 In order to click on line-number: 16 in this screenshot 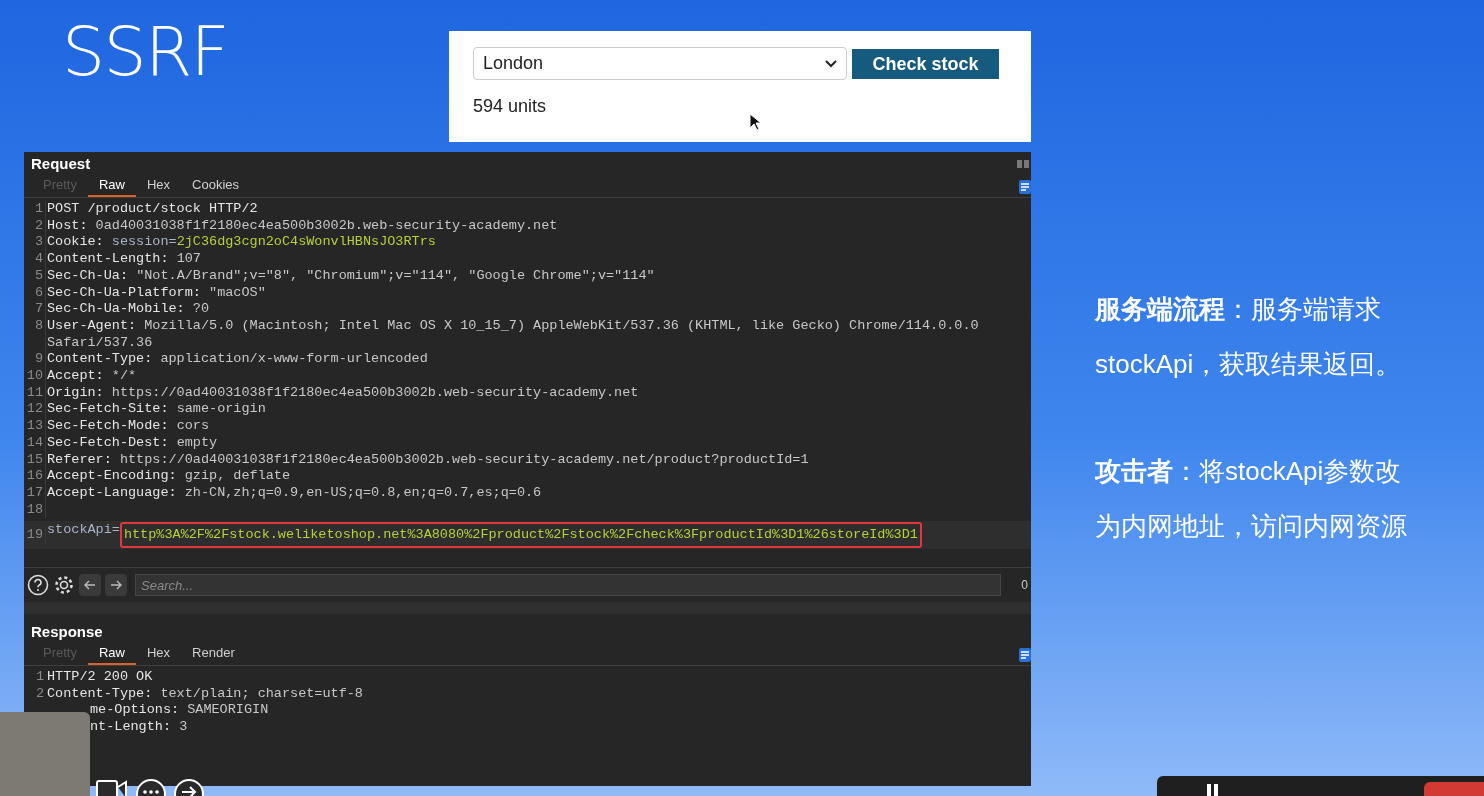, I will do `click(35, 476)`.